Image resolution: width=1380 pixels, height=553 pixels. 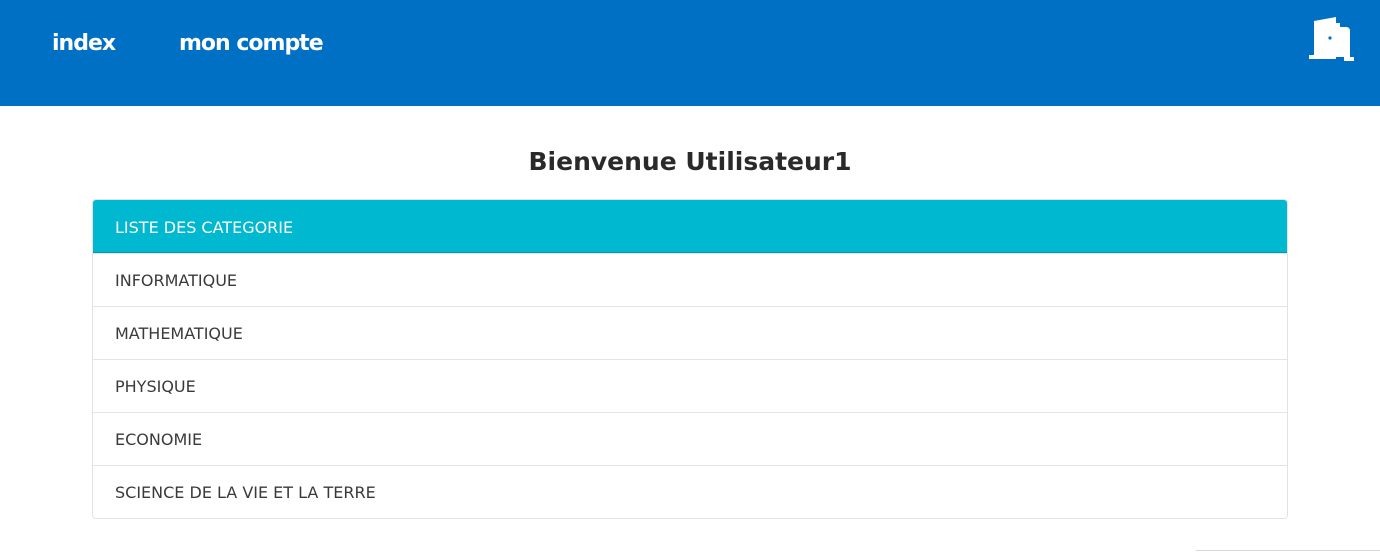 What do you see at coordinates (1288, 550) in the screenshot?
I see `divider` at bounding box center [1288, 550].